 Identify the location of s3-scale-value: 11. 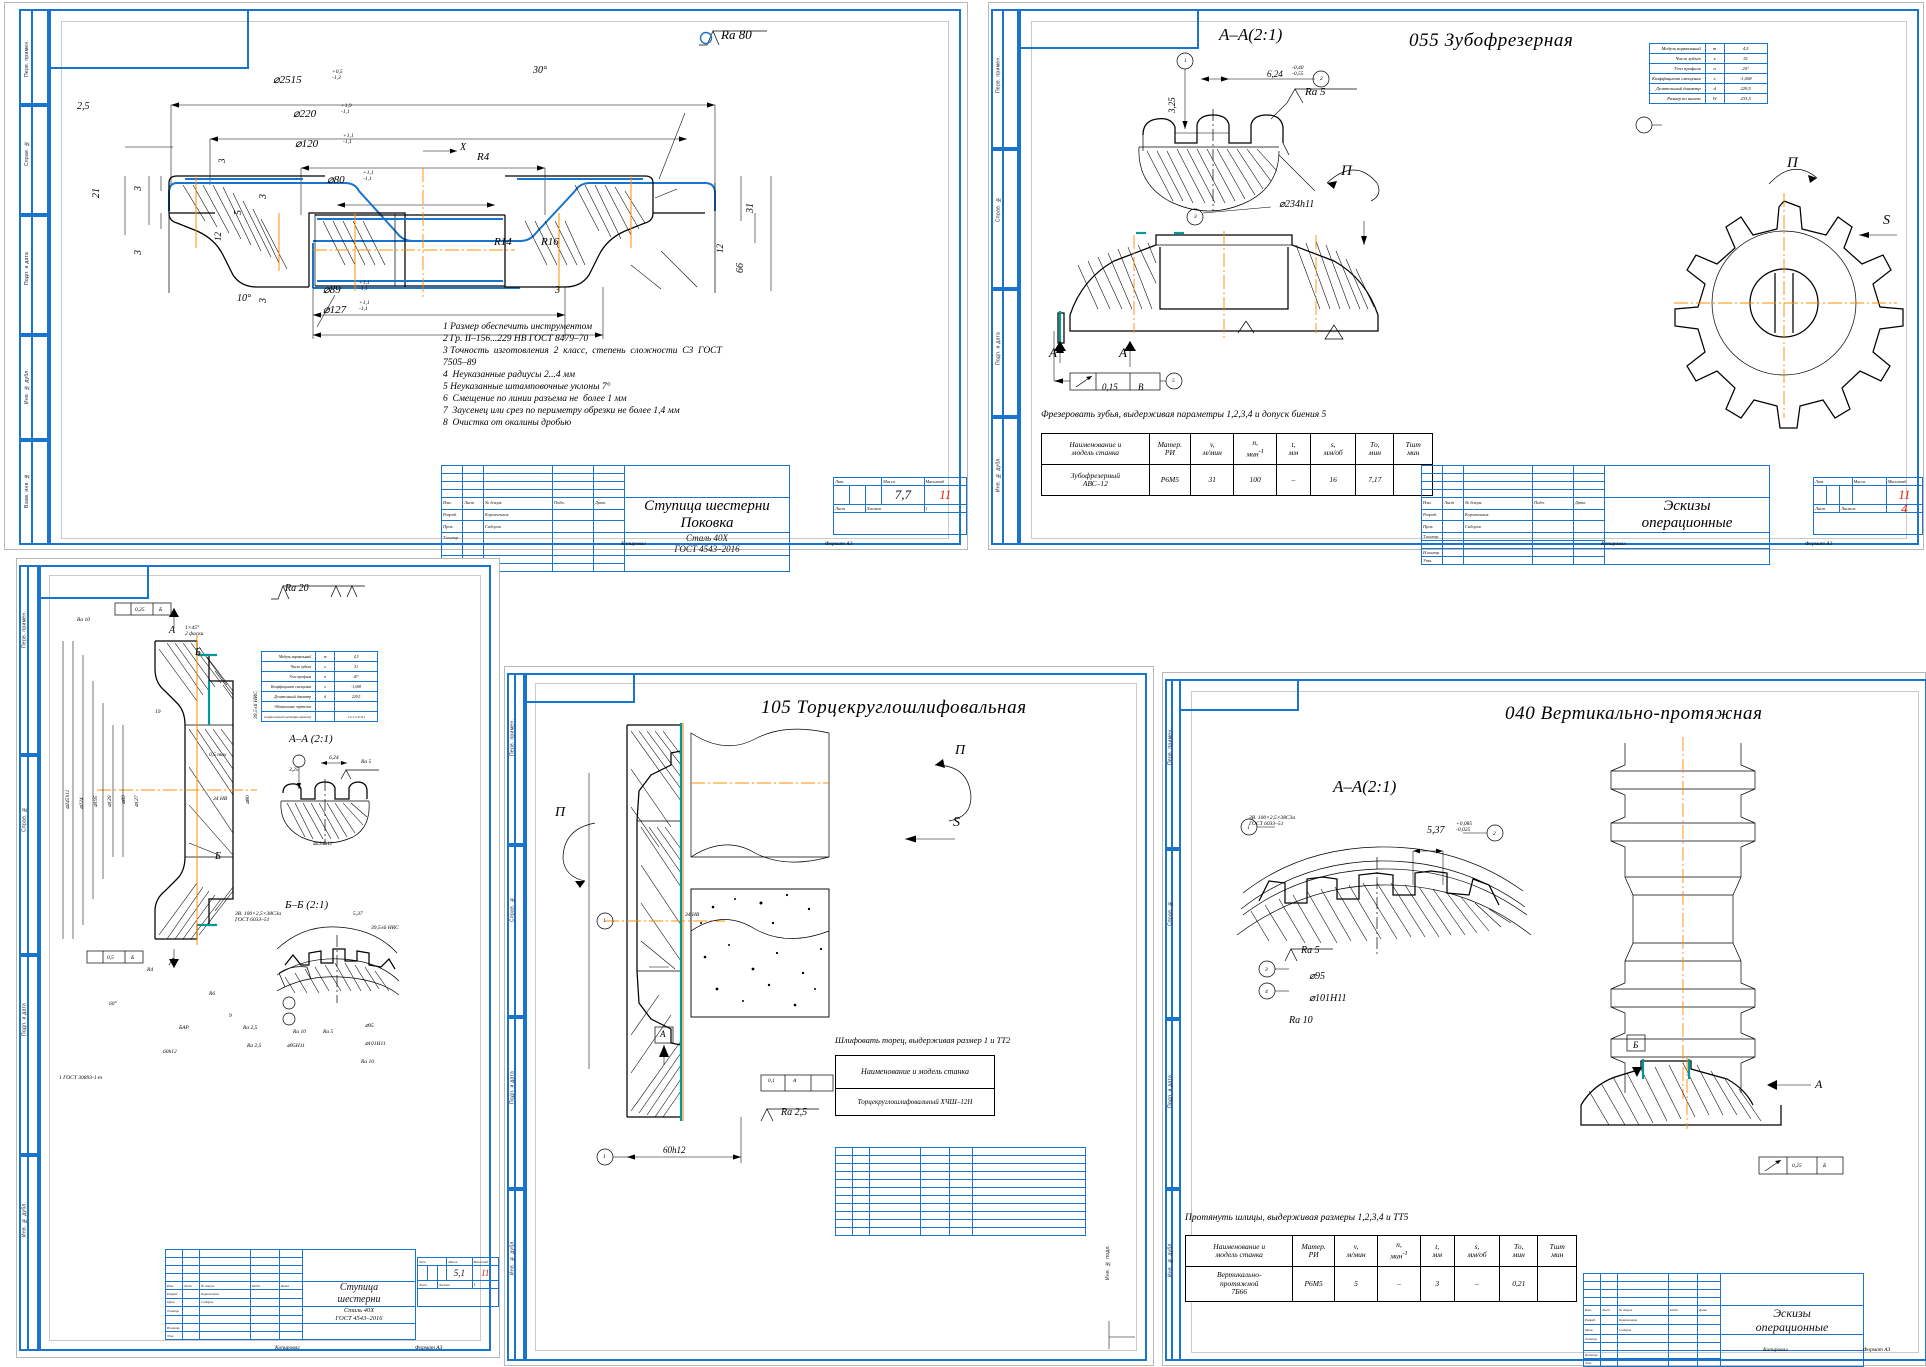
(485, 1273).